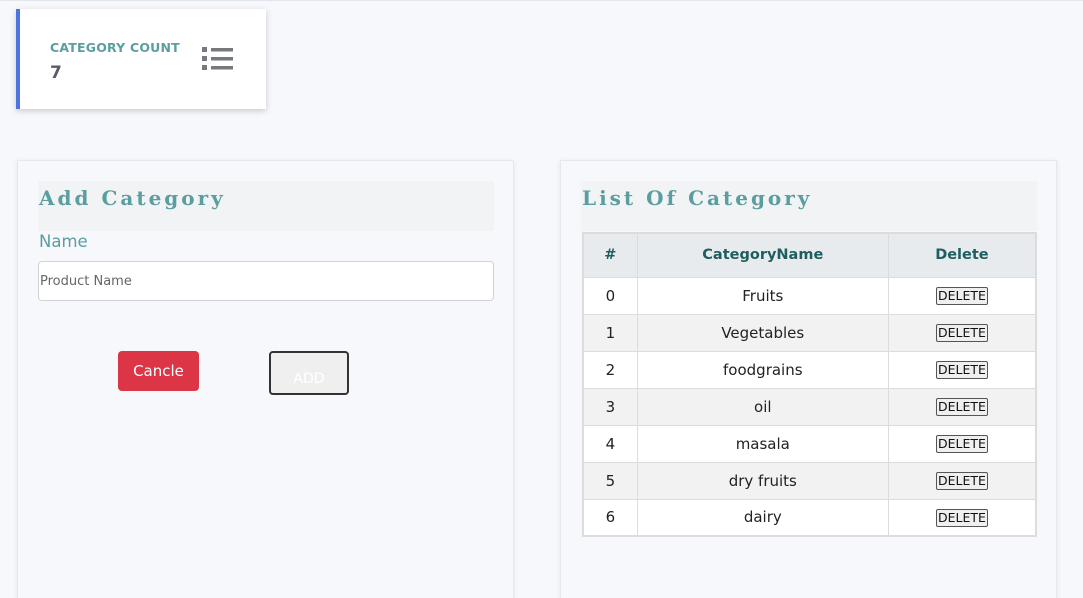 This screenshot has width=1083, height=598. I want to click on column-header-delete: Delete, so click(962, 255).